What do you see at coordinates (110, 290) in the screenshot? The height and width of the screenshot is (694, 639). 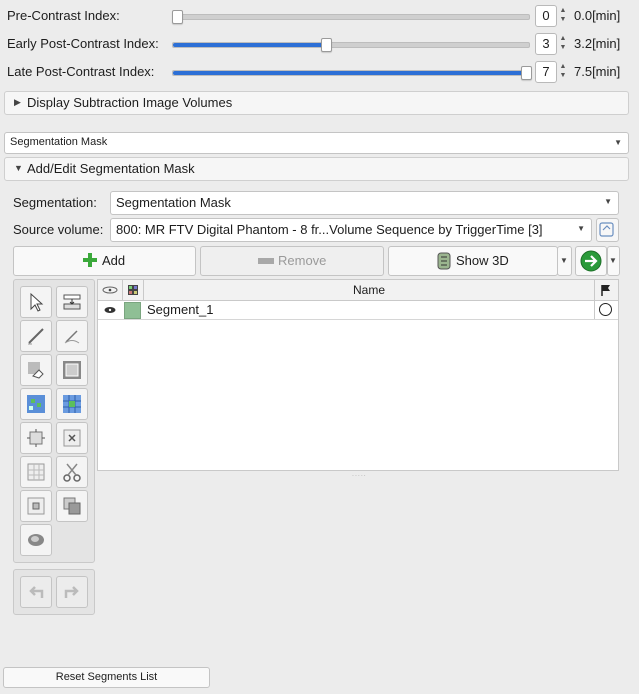 I see `visibility-column-header` at bounding box center [110, 290].